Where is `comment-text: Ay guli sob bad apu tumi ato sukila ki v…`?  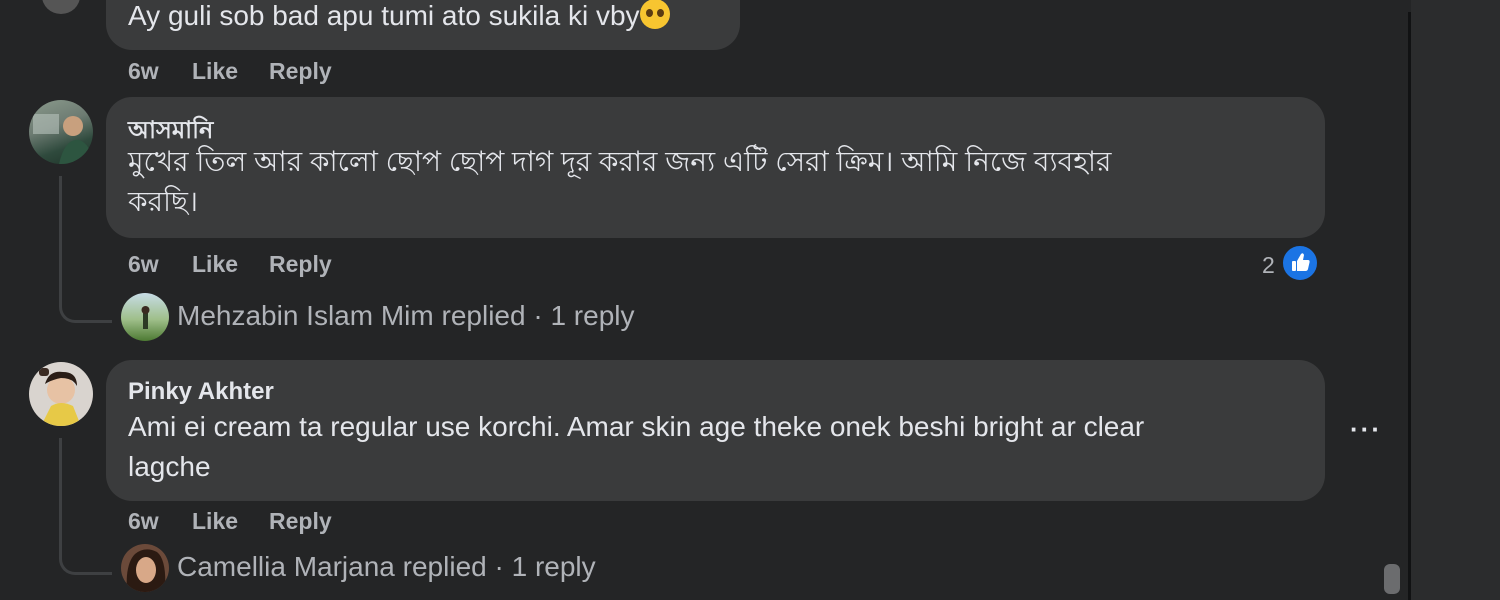
comment-text: Ay guli sob bad apu tumi ato sukila ki v… is located at coordinates (399, 18).